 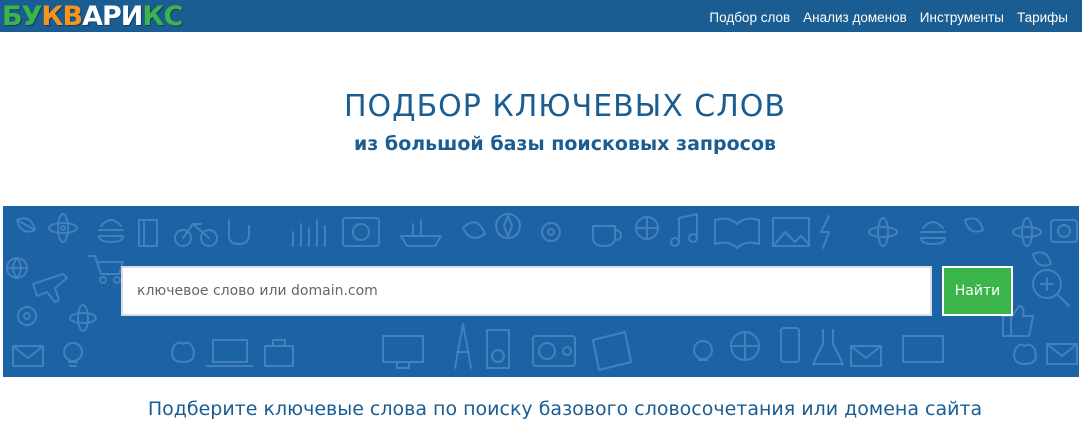 I want to click on nav-link-tools: Инструменты, so click(x=962, y=17).